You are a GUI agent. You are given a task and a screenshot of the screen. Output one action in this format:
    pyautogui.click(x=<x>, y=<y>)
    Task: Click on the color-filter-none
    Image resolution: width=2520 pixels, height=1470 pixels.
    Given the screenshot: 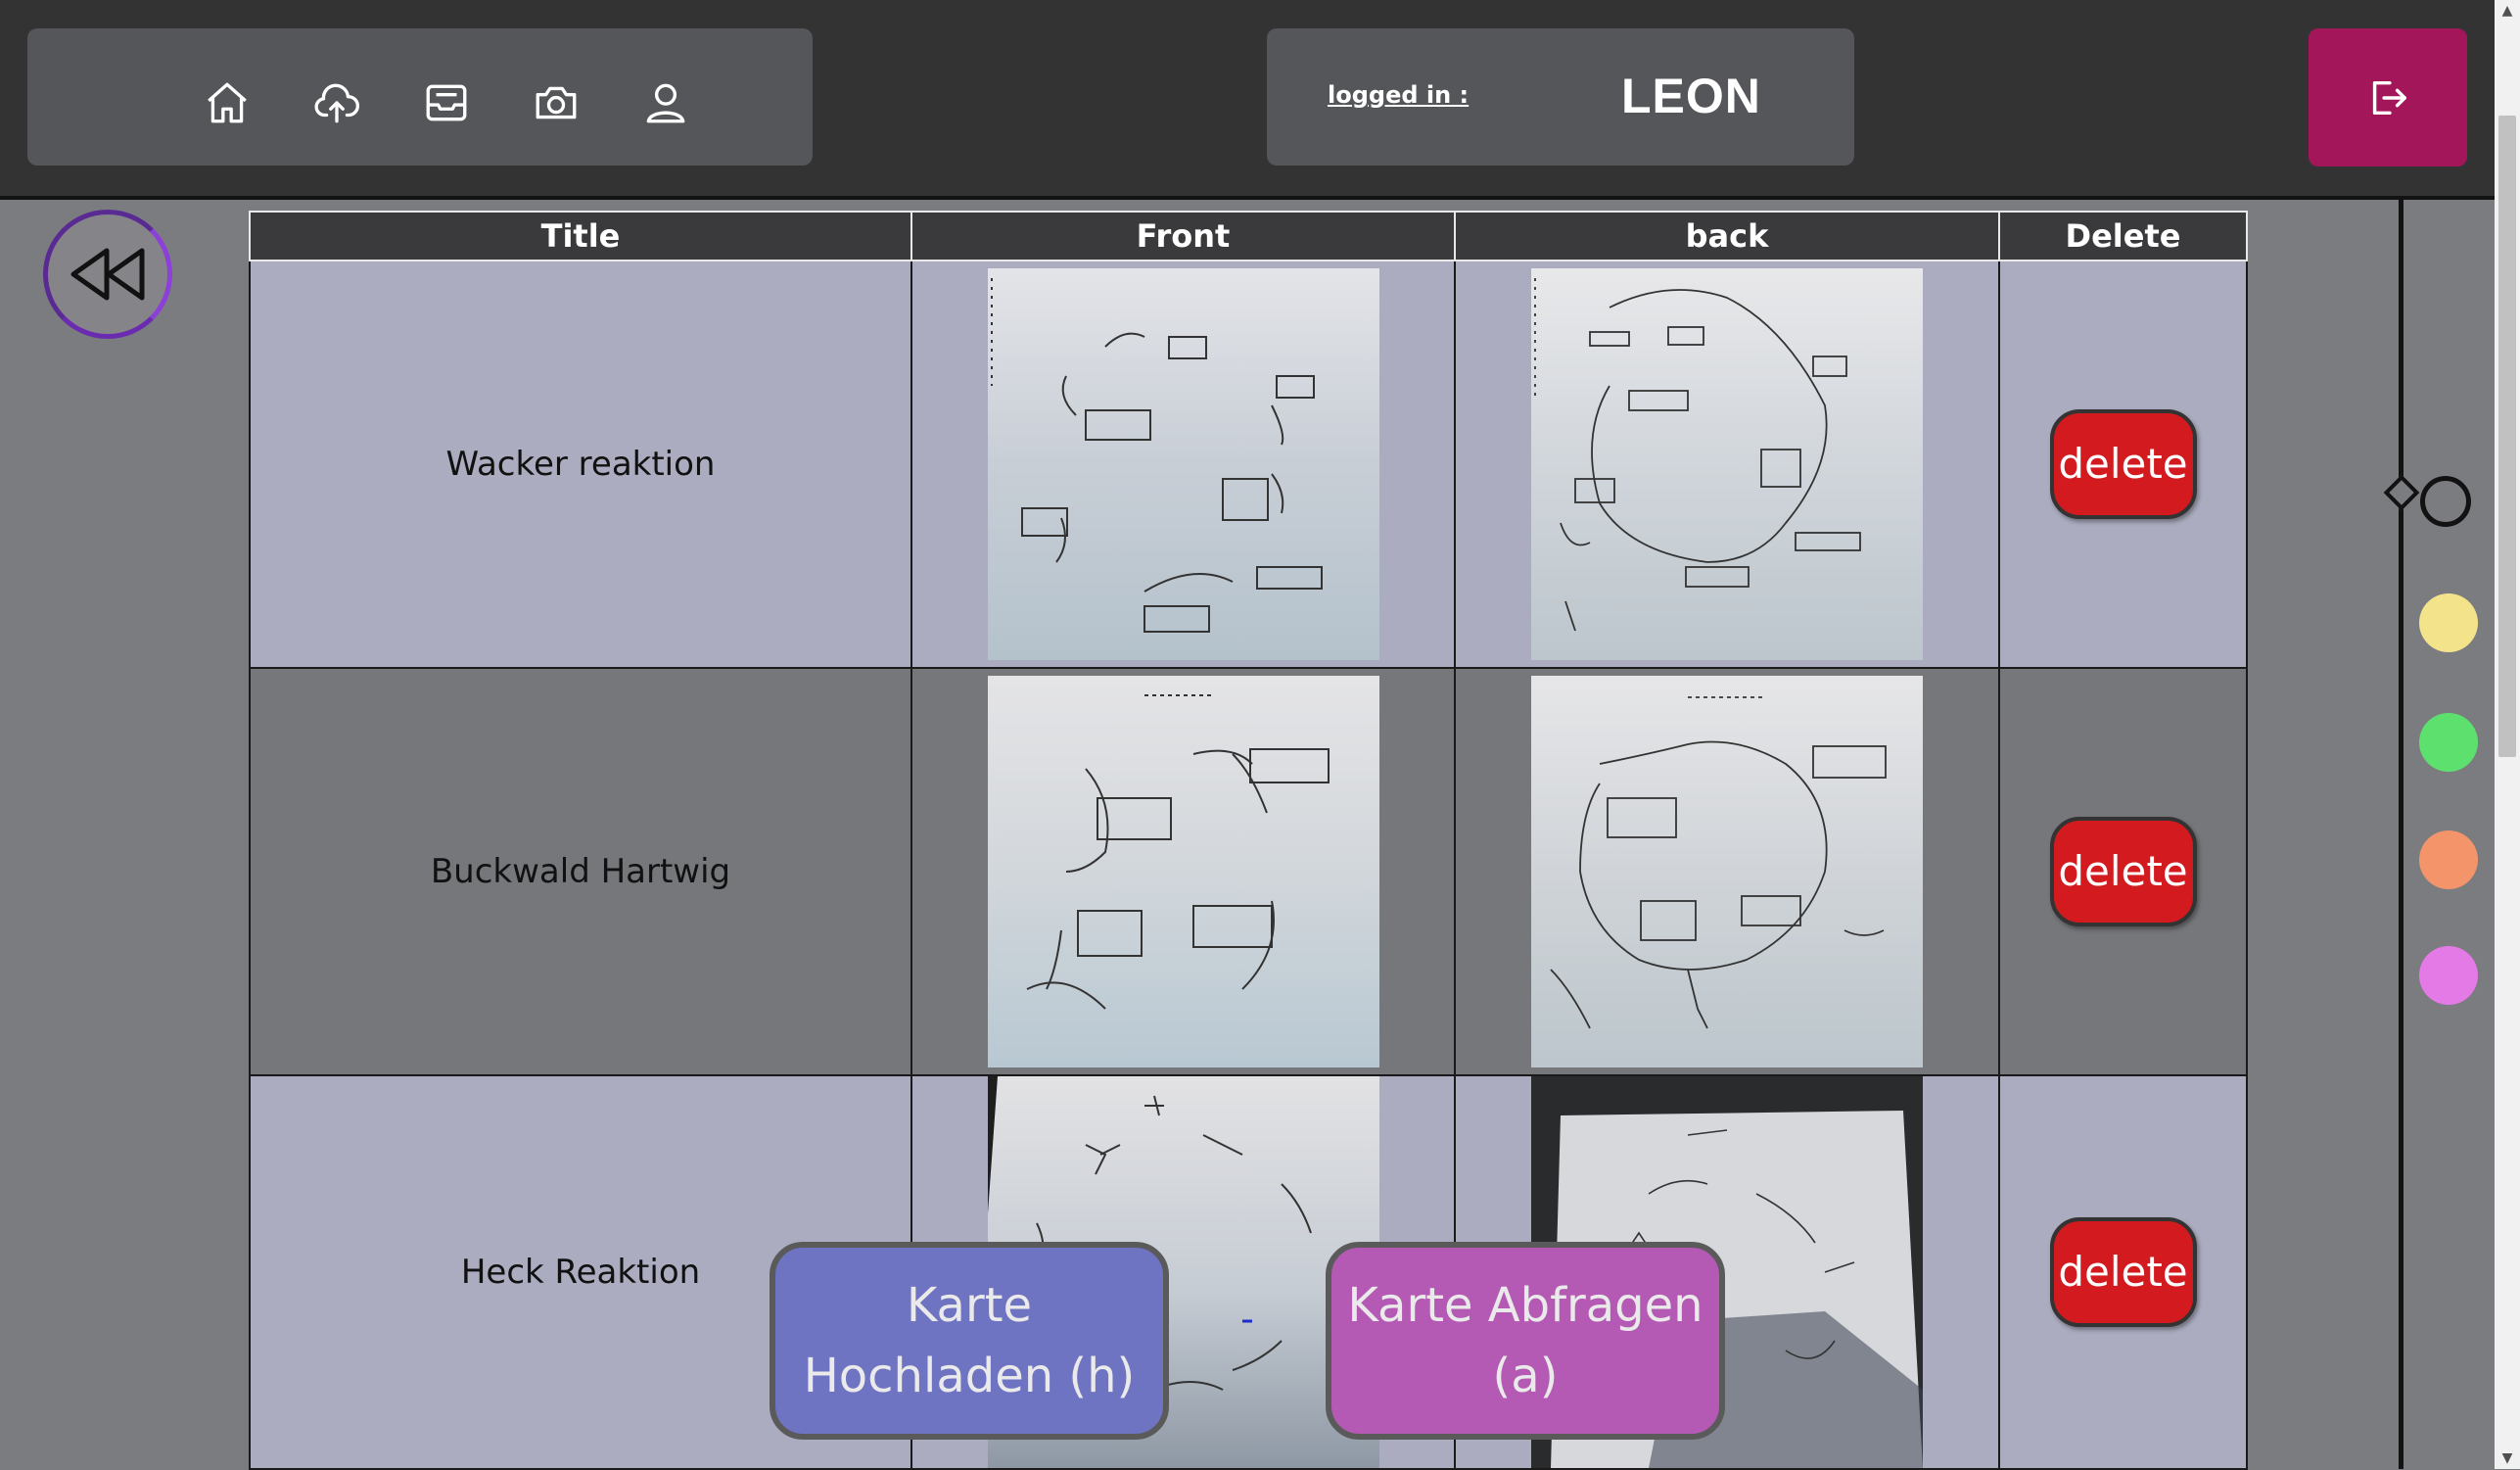 What is the action you would take?
    pyautogui.click(x=2445, y=502)
    